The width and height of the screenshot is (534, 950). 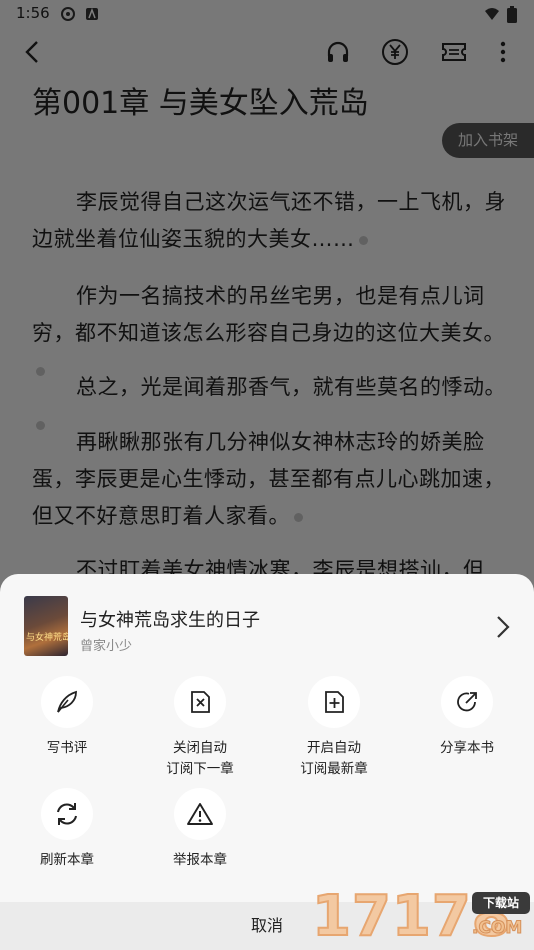 What do you see at coordinates (334, 758) in the screenshot?
I see `enable-auto-subscribe-label: 开启自动 订阅最新章` at bounding box center [334, 758].